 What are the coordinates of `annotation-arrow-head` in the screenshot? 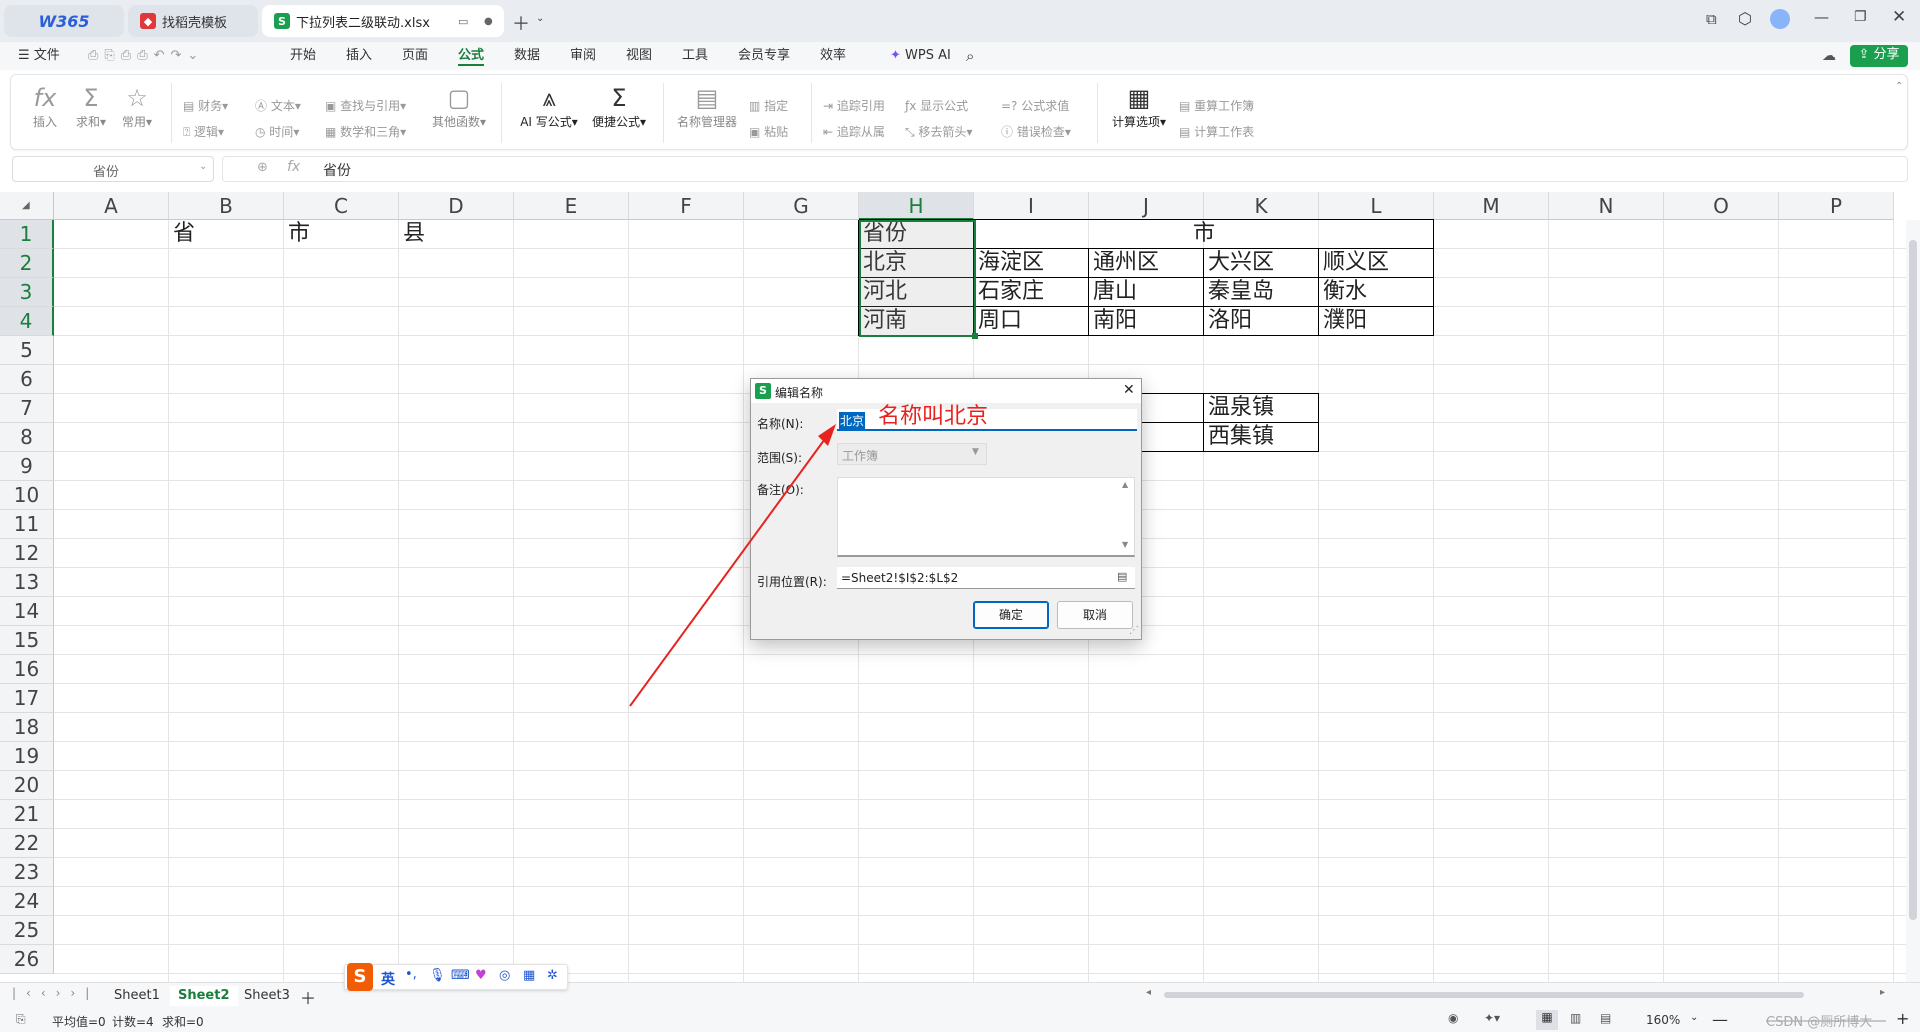 It's located at (827, 435).